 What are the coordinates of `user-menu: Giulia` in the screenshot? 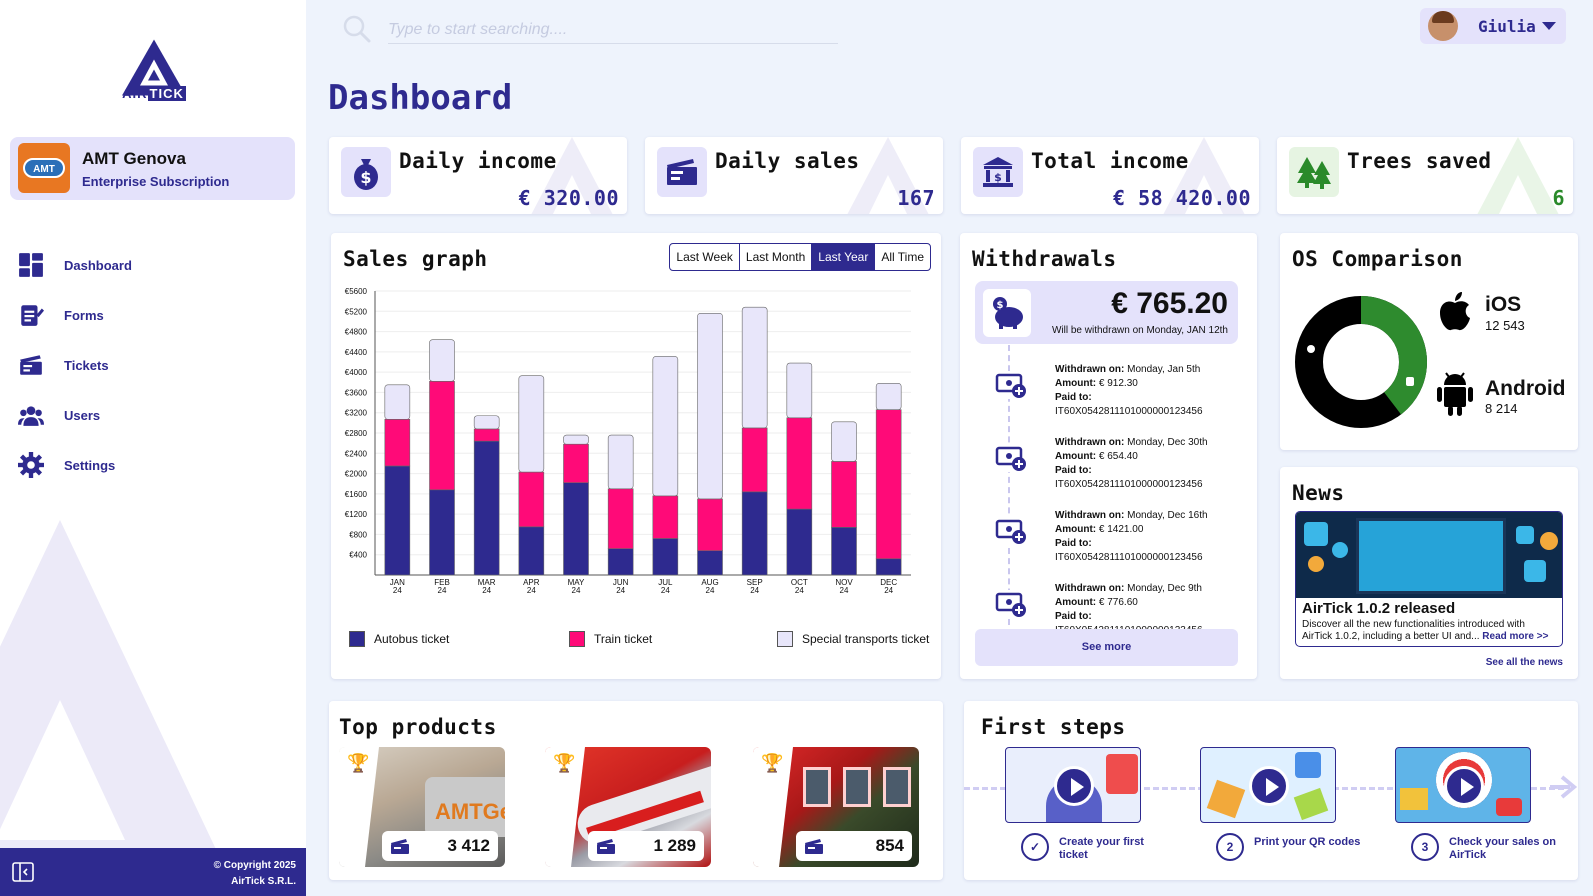 It's located at (1493, 26).